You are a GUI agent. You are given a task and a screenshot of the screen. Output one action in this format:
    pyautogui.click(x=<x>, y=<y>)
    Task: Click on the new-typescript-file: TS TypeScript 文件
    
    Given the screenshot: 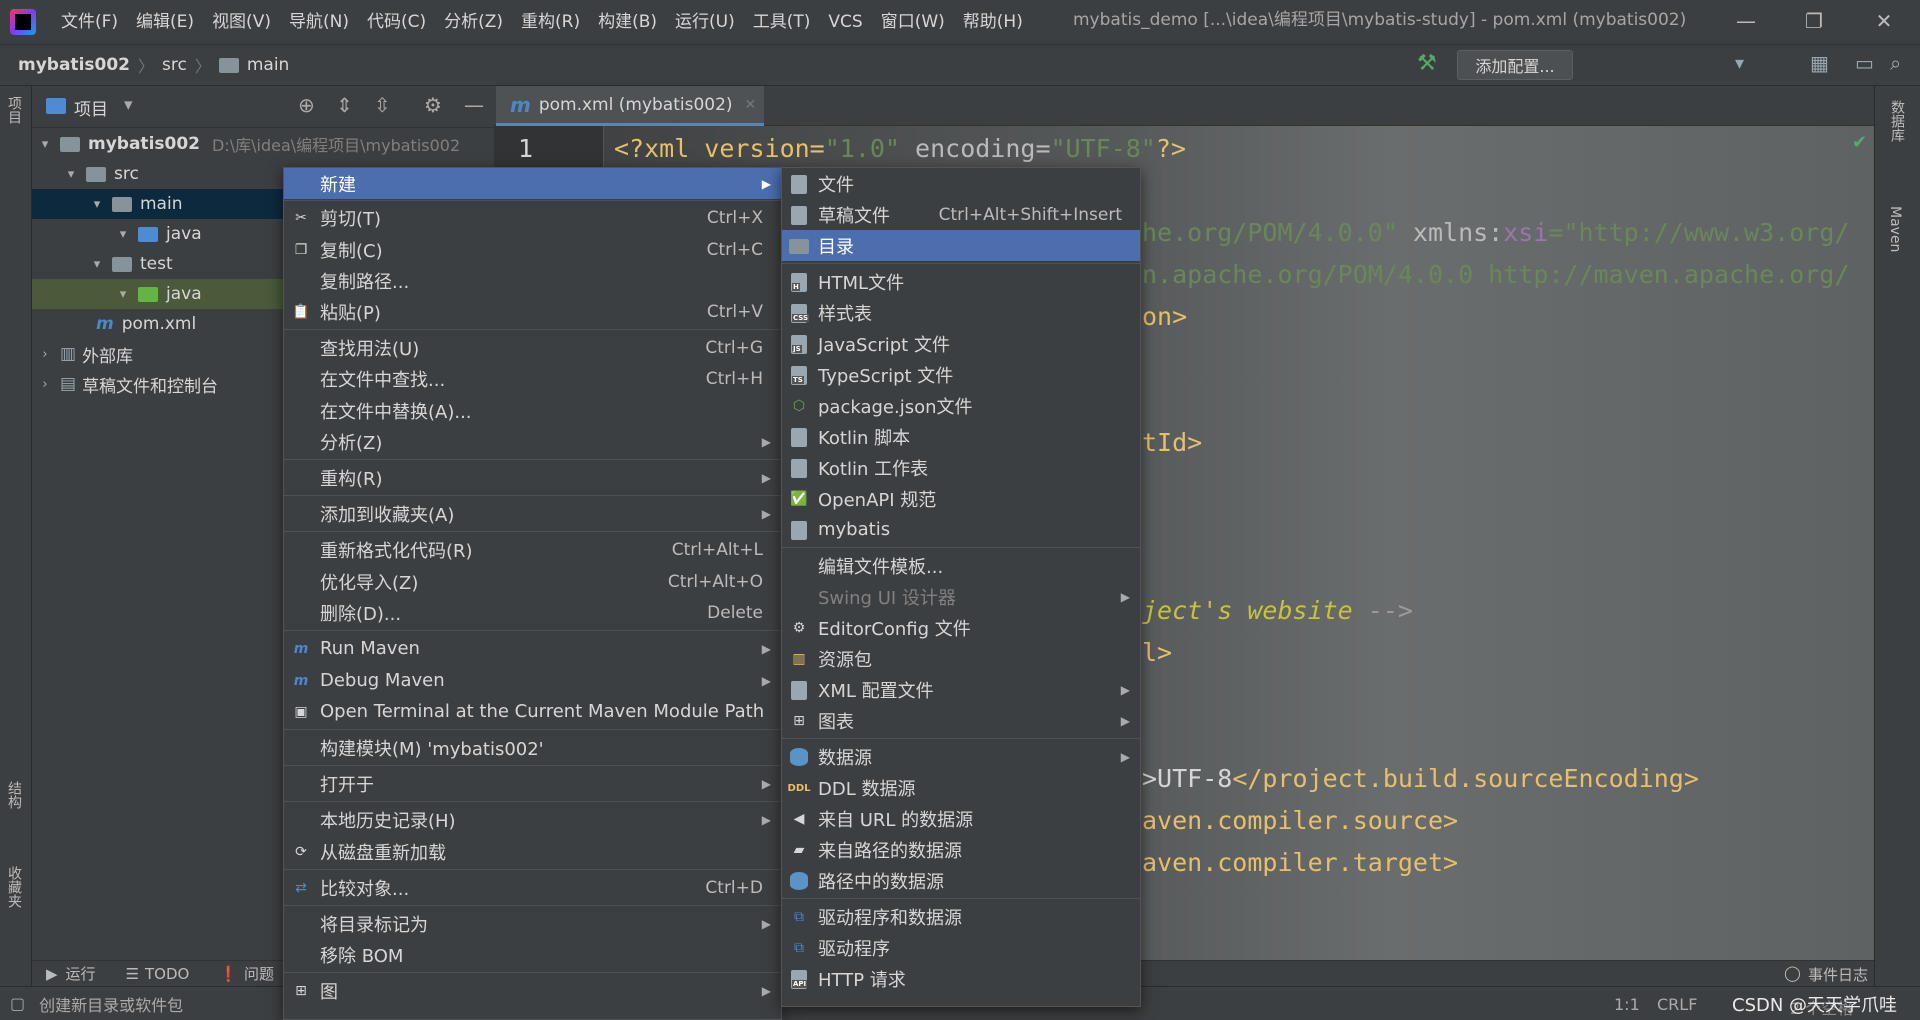 What is the action you would take?
    pyautogui.click(x=961, y=374)
    